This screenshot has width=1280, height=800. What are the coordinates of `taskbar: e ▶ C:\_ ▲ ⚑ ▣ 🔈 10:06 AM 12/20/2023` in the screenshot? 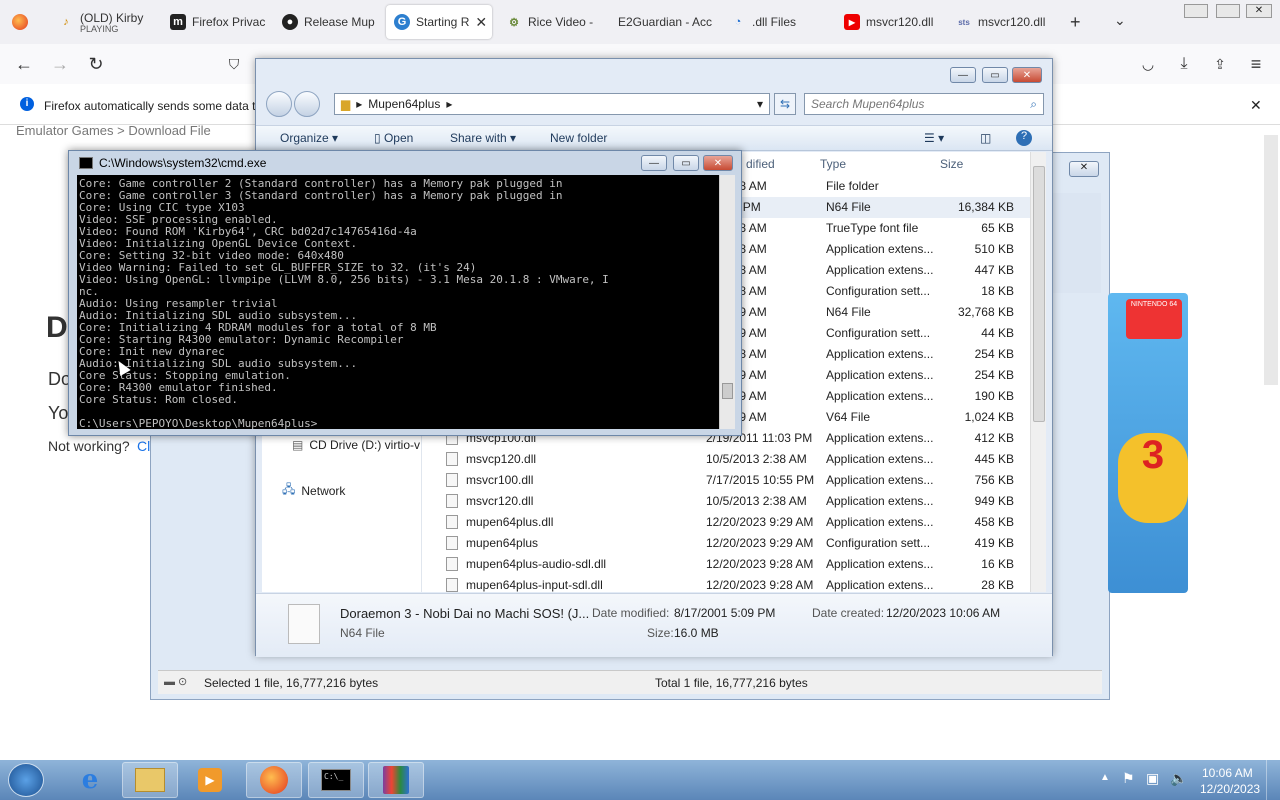 It's located at (640, 780).